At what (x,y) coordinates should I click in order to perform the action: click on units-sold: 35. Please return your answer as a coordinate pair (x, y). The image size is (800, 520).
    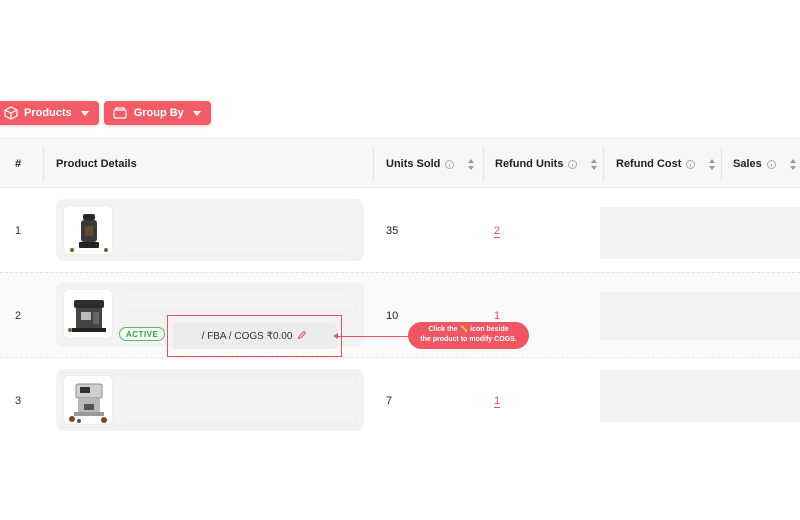
    Looking at the image, I should click on (392, 231).